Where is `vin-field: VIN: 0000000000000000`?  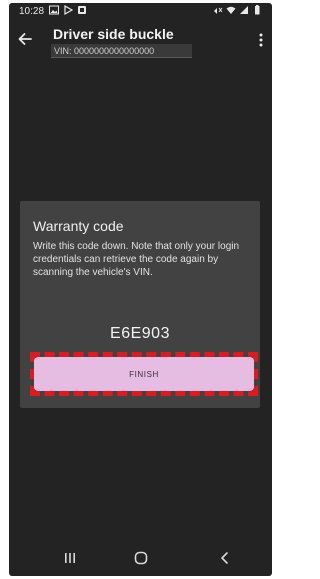 vin-field: VIN: 0000000000000000 is located at coordinates (121, 51).